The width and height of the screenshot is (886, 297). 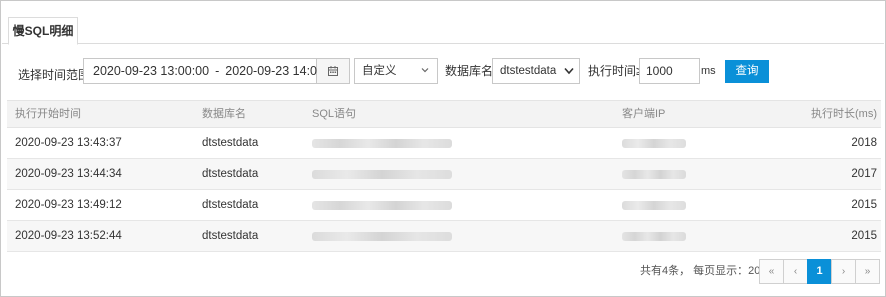 I want to click on pagination: « ‹ 1 › », so click(x=819, y=271).